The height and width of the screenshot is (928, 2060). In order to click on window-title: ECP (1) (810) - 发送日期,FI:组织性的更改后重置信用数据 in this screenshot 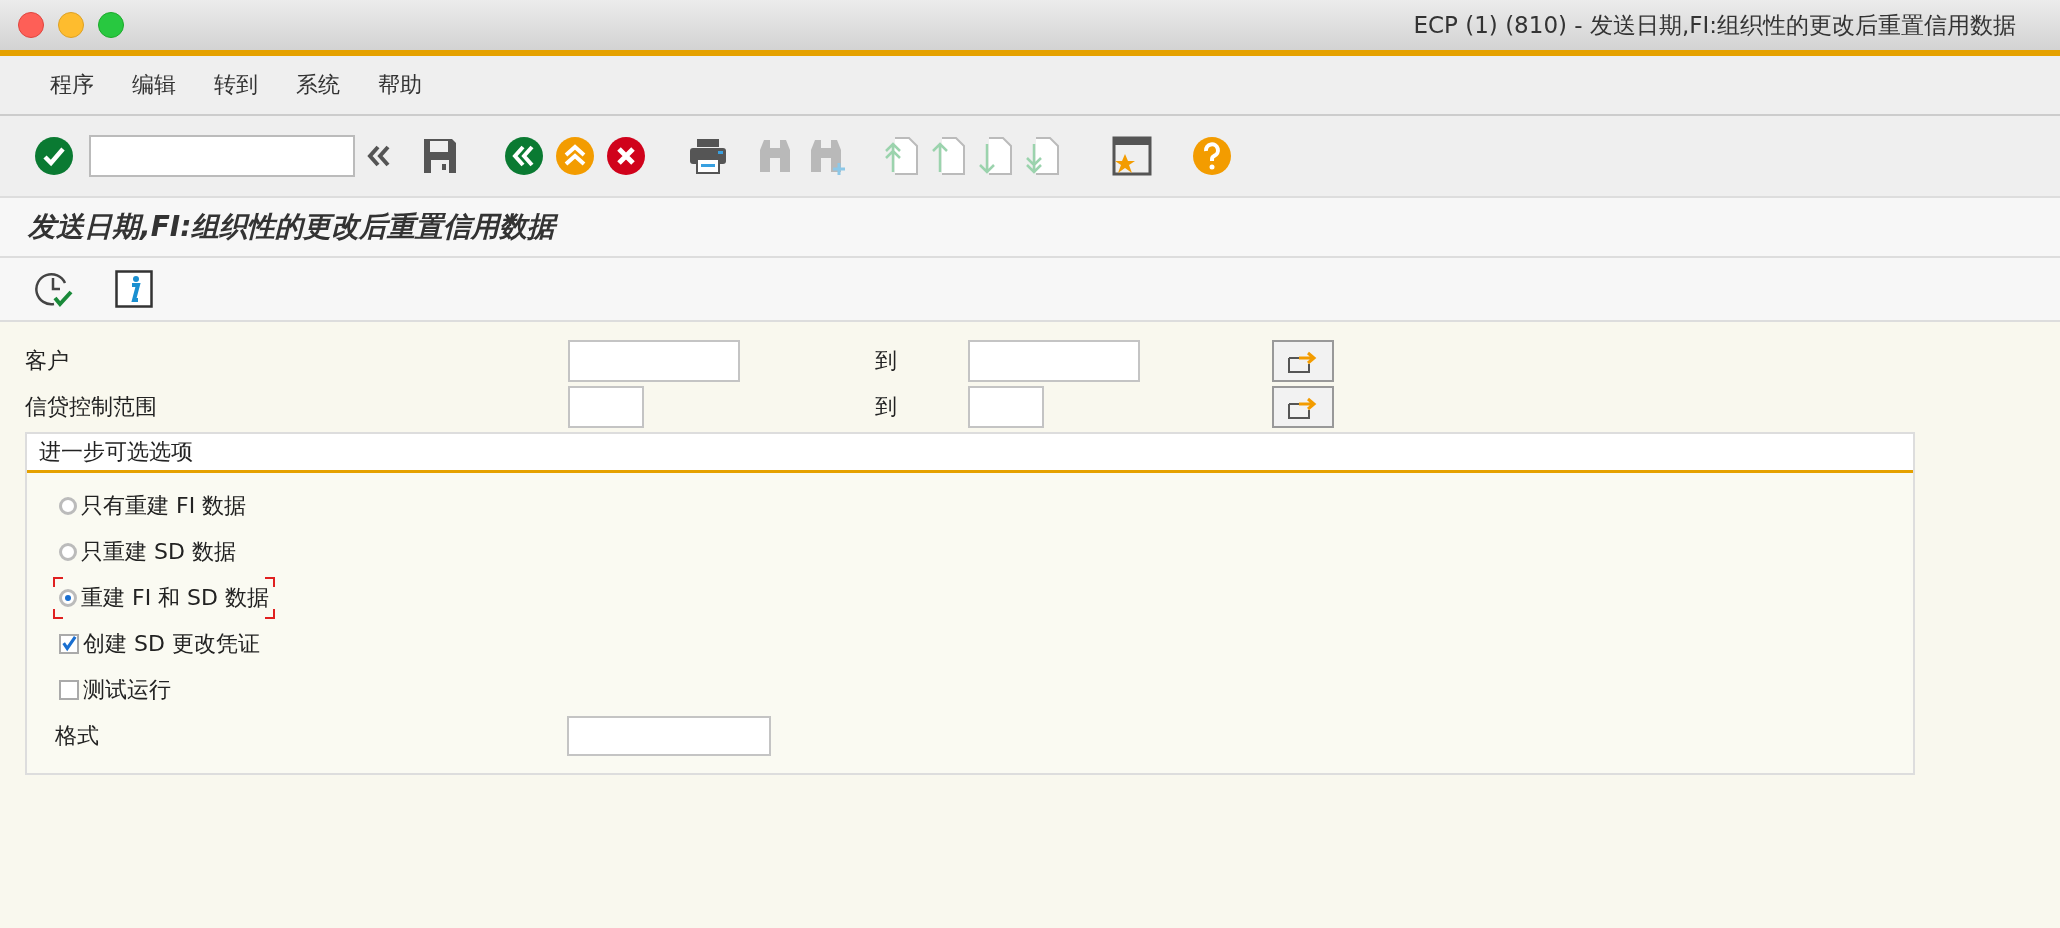, I will do `click(1714, 25)`.